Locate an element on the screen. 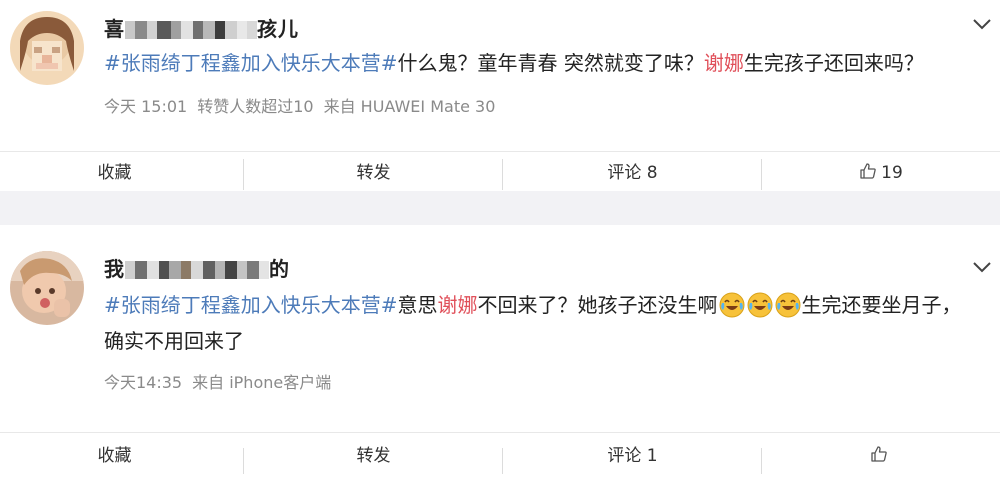 The height and width of the screenshot is (482, 1000). like-count: 19 is located at coordinates (892, 173).